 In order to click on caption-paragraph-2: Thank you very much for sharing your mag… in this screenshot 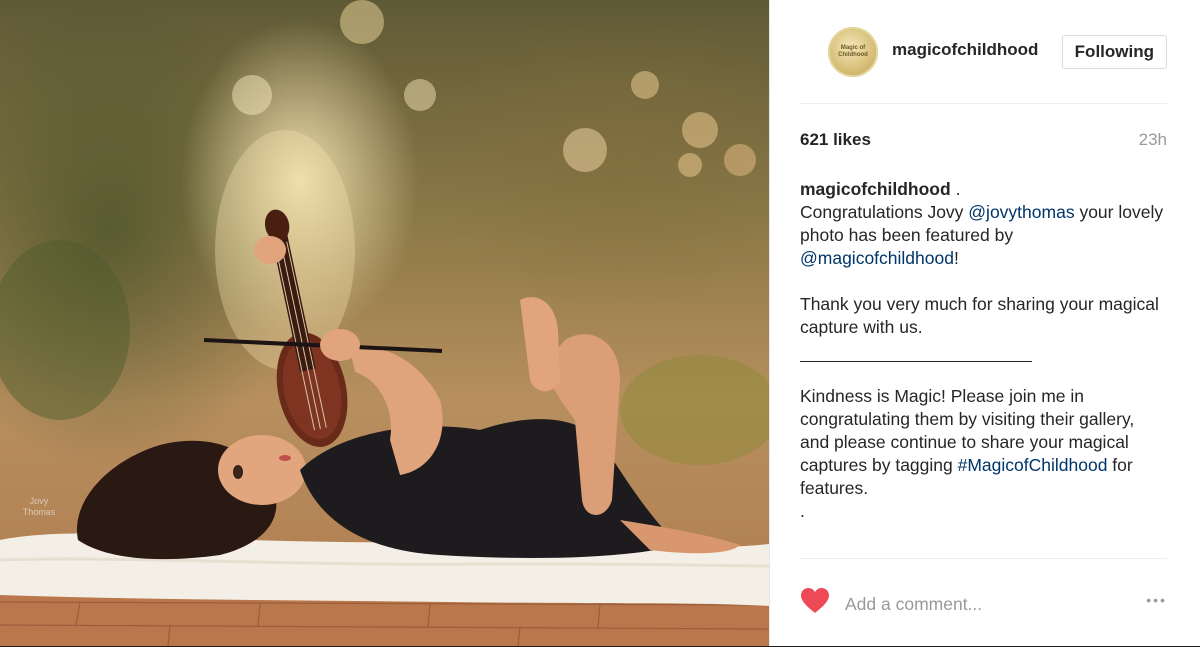, I will do `click(979, 315)`.